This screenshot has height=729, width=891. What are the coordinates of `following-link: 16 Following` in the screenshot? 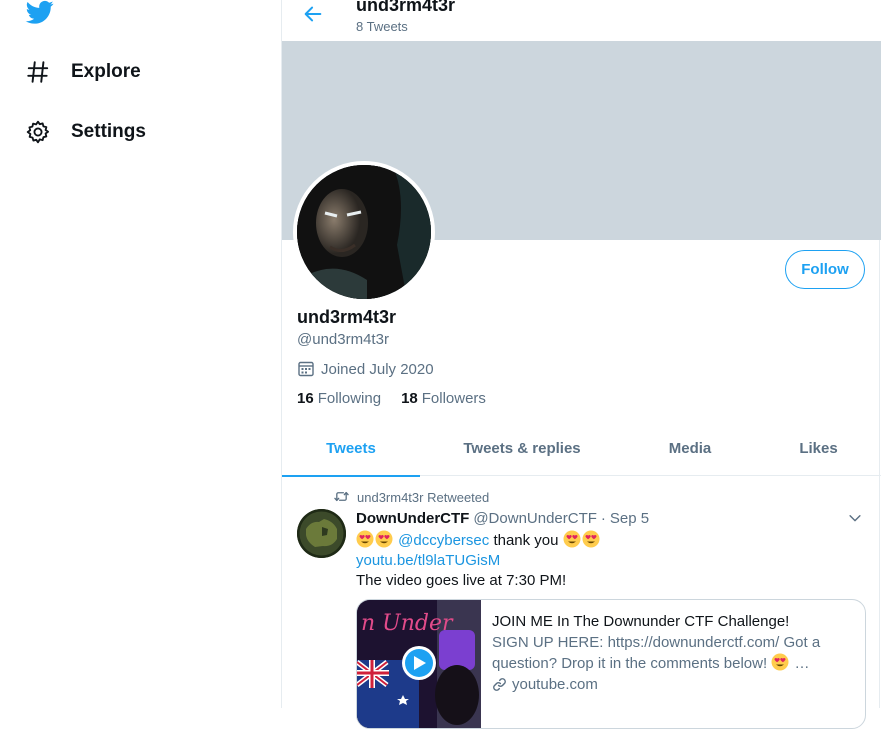 It's located at (339, 398).